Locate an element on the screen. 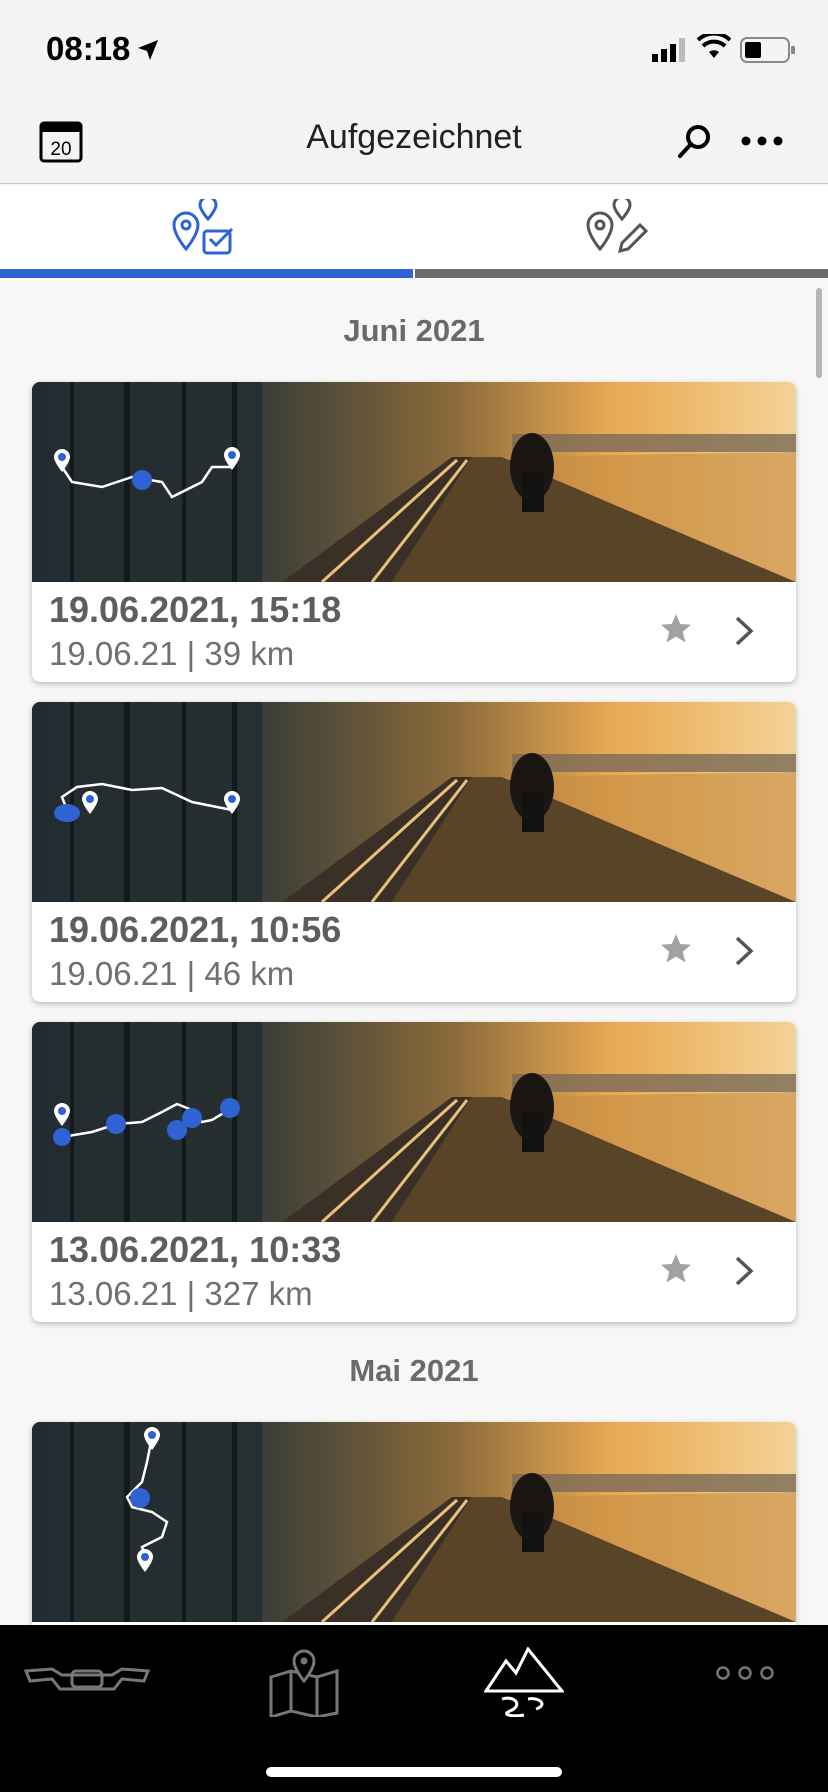 The image size is (828, 1792). motorcycle-icon is located at coordinates (87, 1679).